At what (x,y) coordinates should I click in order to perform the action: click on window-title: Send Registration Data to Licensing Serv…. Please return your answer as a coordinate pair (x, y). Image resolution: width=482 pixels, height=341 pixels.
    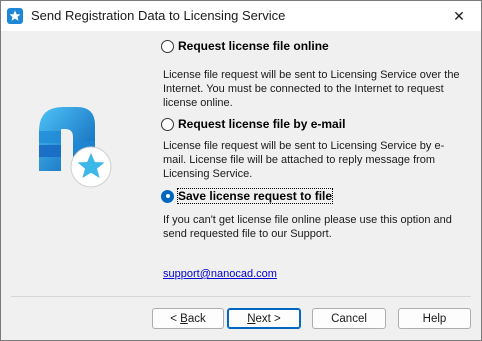
    Looking at the image, I should click on (158, 15).